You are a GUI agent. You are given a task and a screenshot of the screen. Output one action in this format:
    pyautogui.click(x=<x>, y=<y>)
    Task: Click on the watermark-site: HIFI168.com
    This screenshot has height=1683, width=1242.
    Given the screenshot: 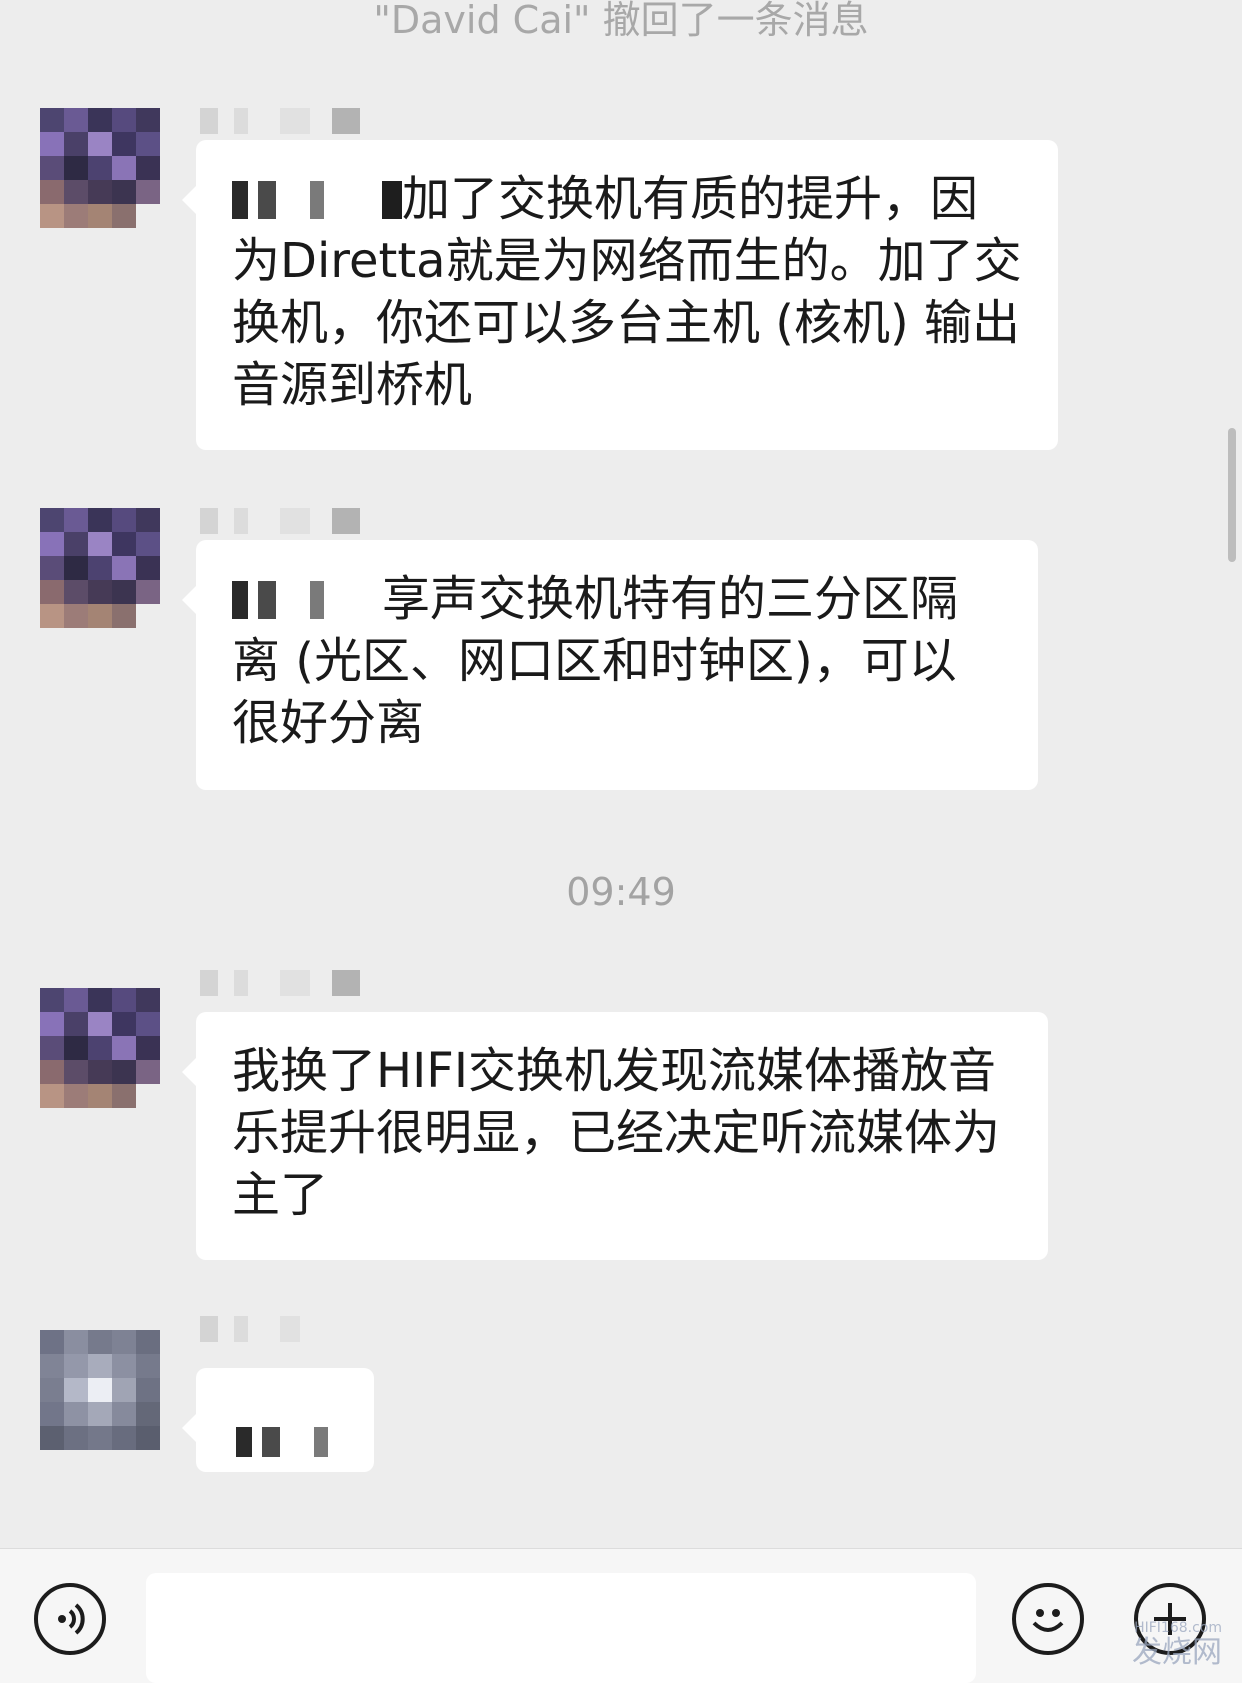 What is the action you would take?
    pyautogui.click(x=1178, y=1627)
    